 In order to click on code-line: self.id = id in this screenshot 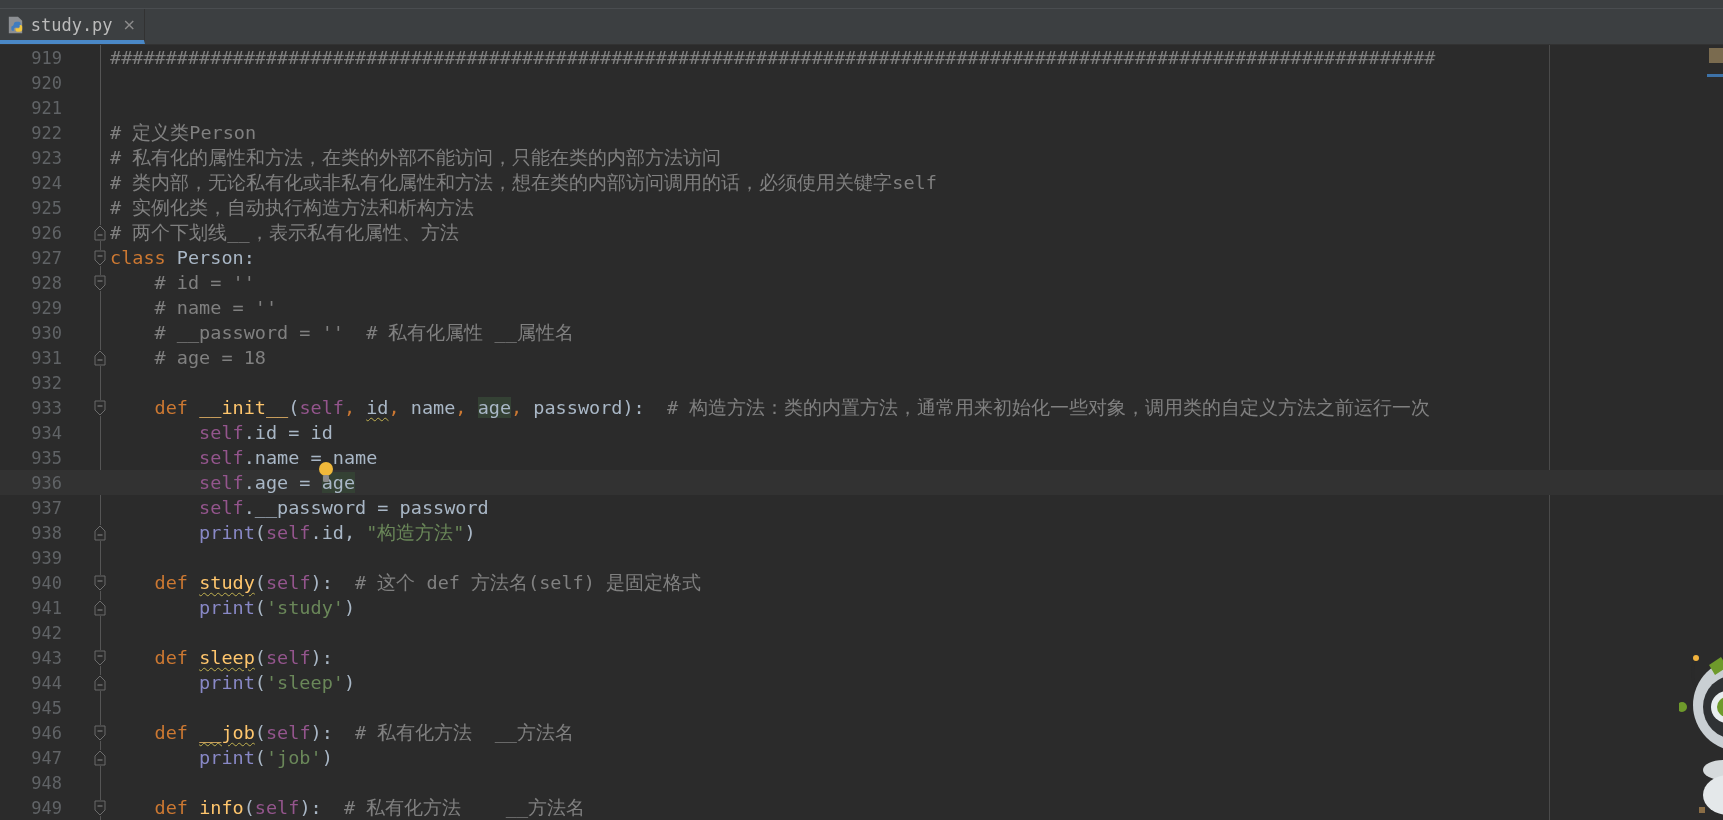, I will do `click(266, 432)`.